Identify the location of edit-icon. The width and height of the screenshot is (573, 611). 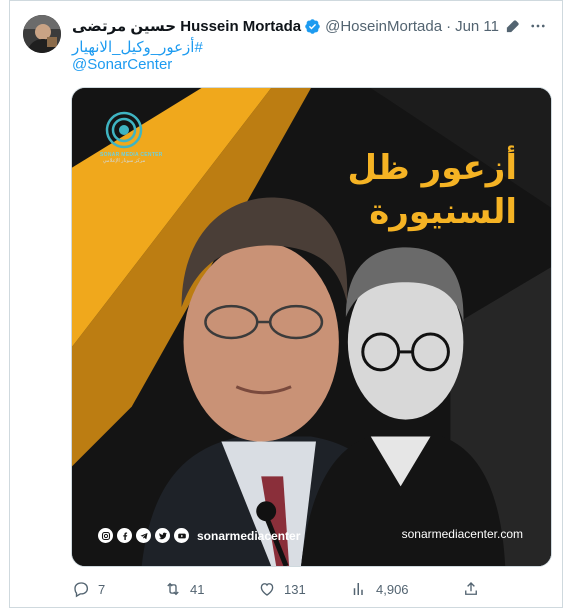
(512, 26).